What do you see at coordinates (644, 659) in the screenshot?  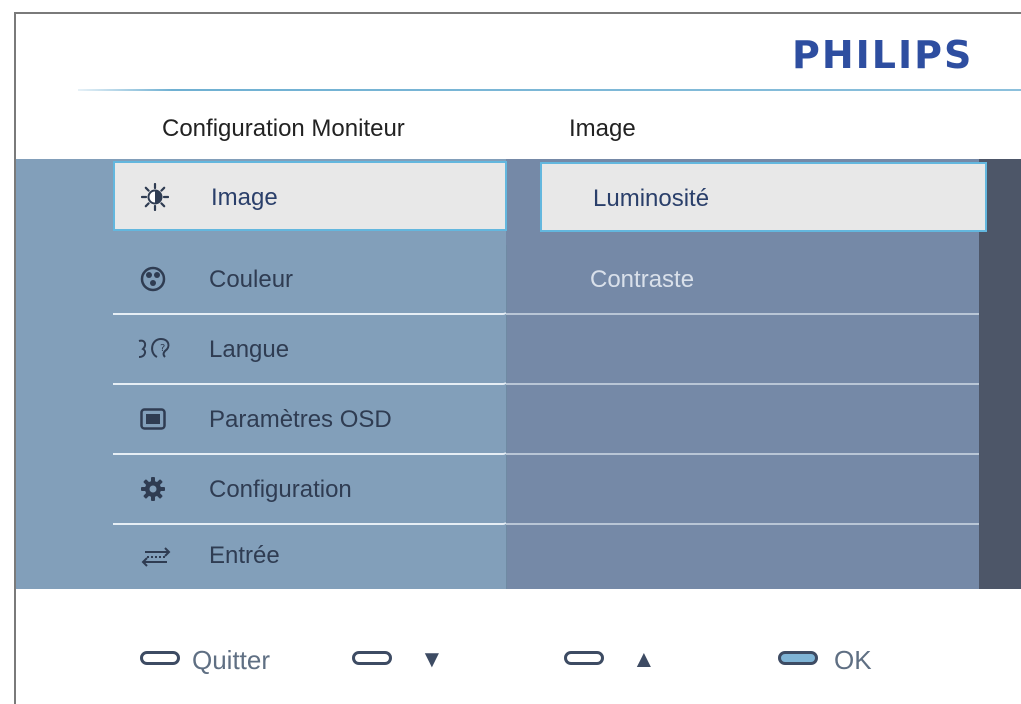 I see `up-arrow-icon: ▲` at bounding box center [644, 659].